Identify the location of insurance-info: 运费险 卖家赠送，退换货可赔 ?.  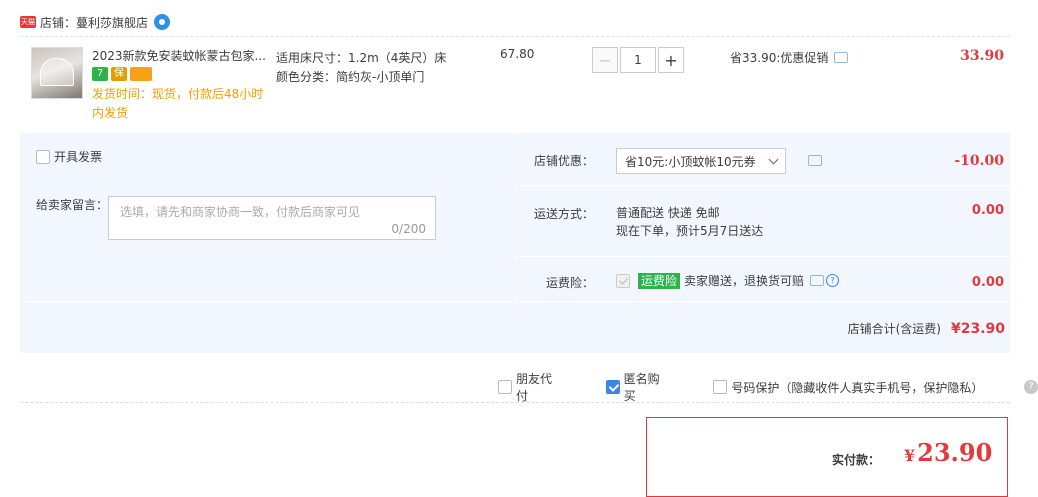
(728, 280).